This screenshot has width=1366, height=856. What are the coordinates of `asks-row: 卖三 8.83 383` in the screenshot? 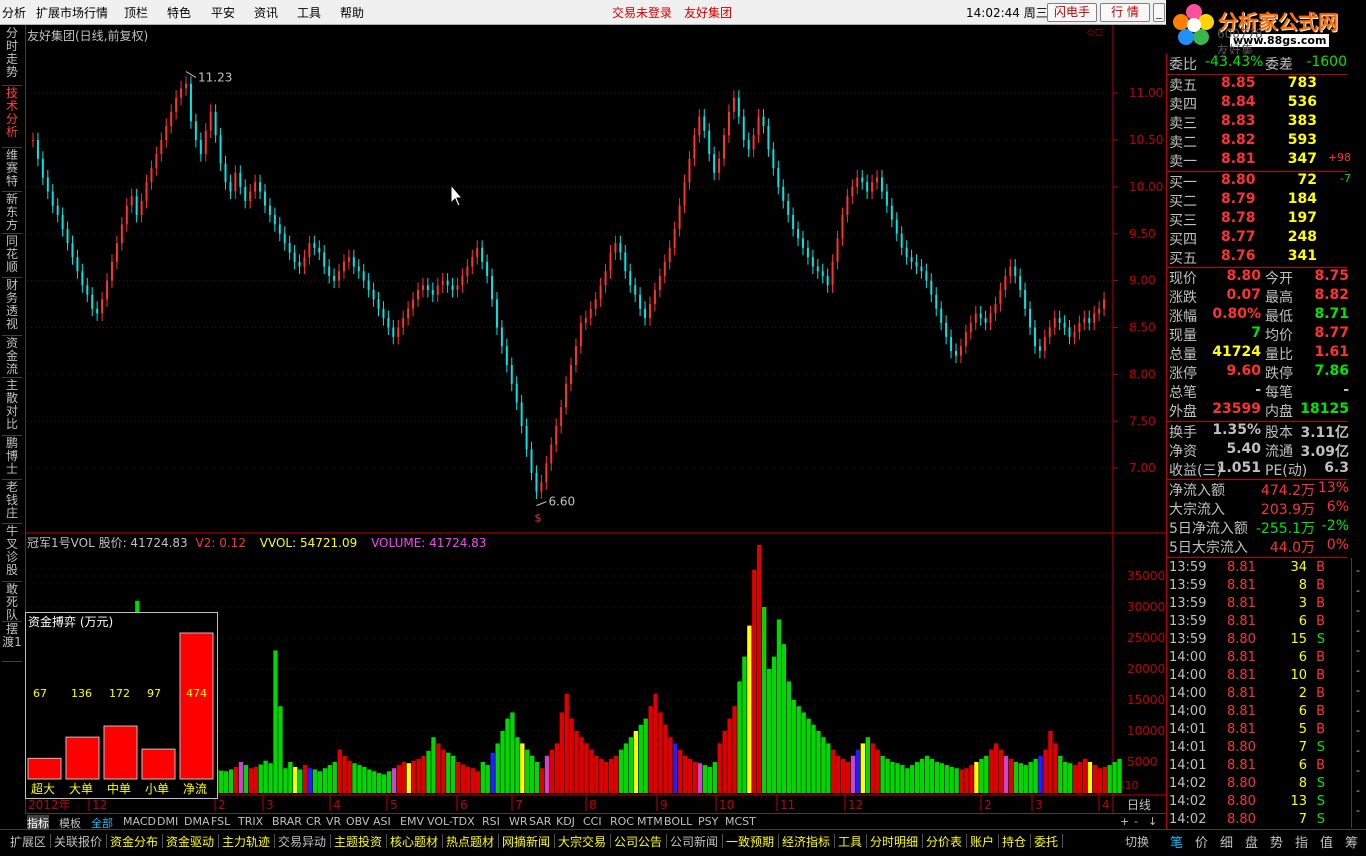 It's located at (1258, 122).